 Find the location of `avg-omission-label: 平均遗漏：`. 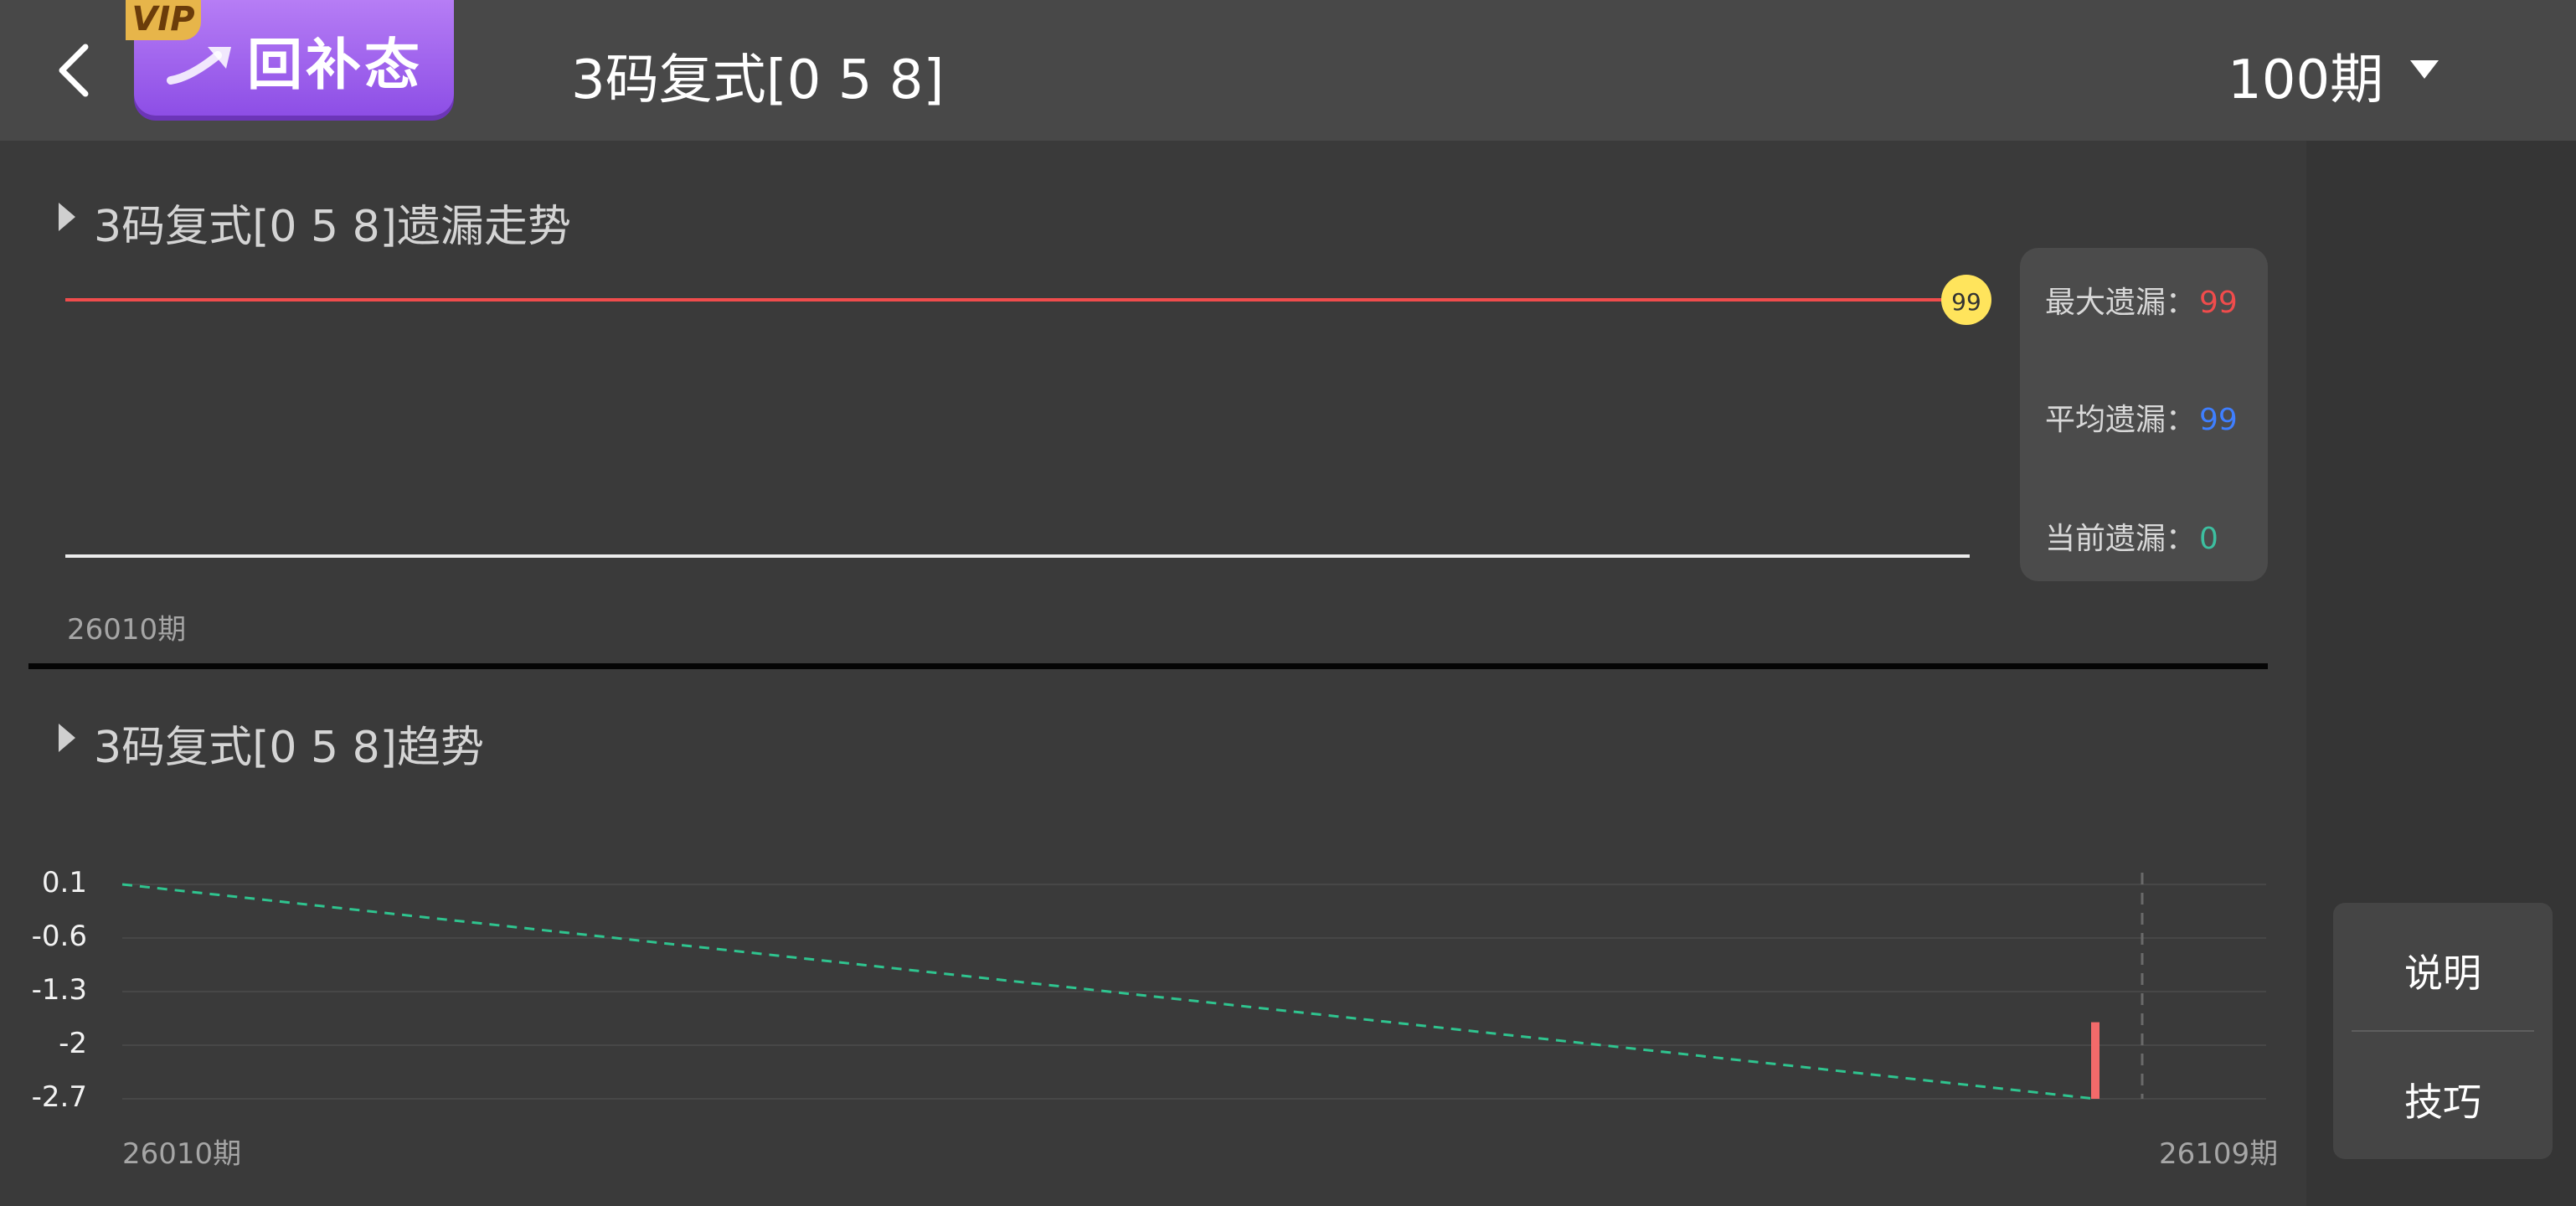

avg-omission-label: 平均遗漏： is located at coordinates (2121, 420).